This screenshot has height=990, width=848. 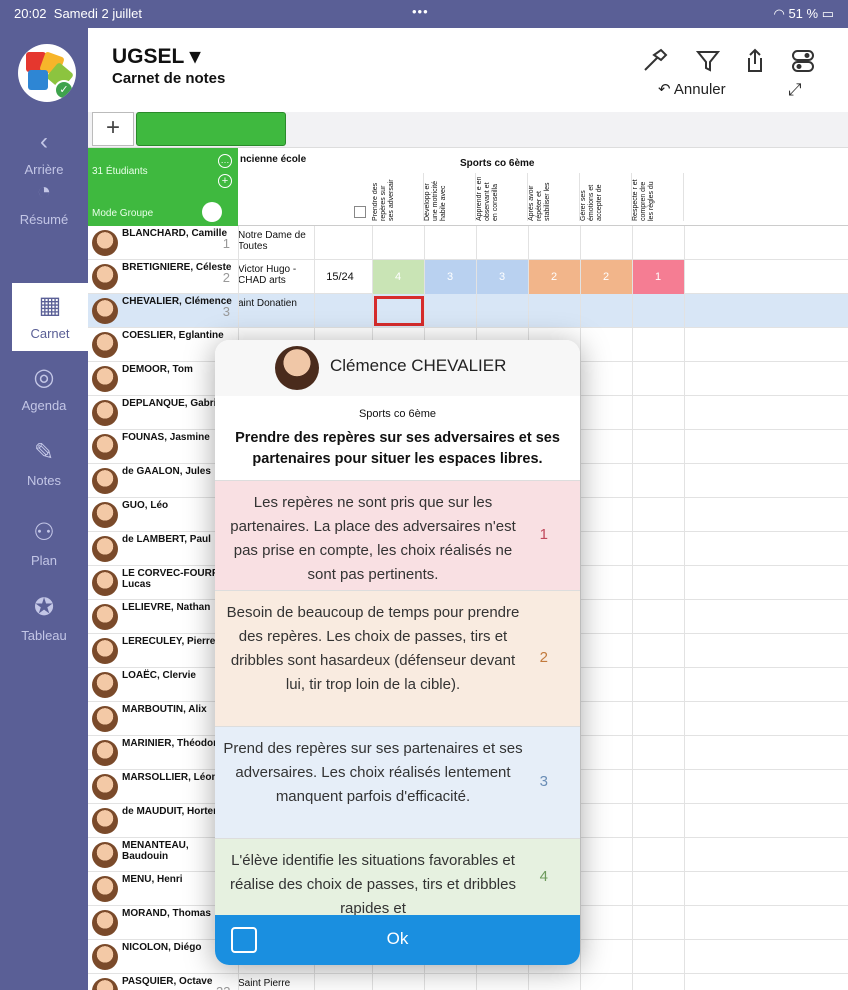 What do you see at coordinates (468, 982) in the screenshot?
I see `table-row: PASQUIER, Octave23Saint Pierre` at bounding box center [468, 982].